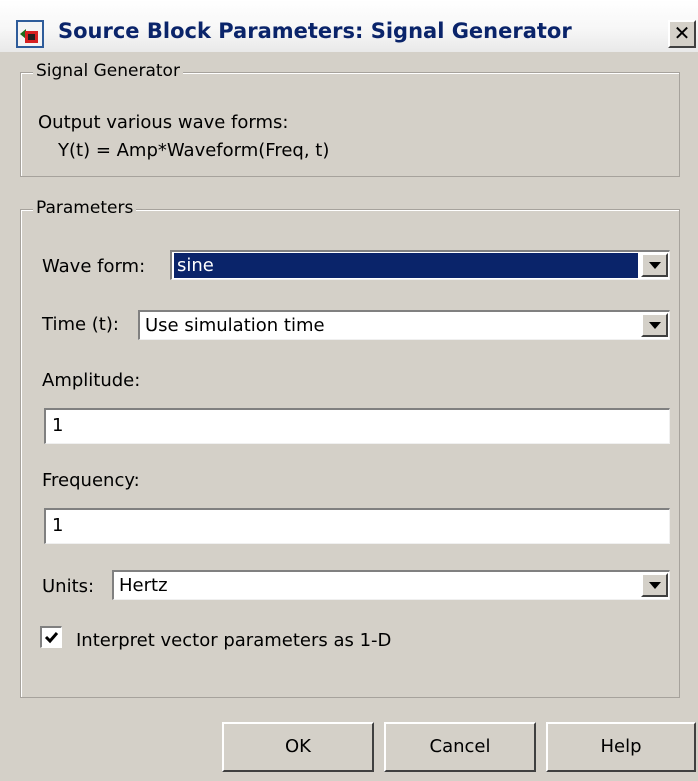 Image resolution: width=698 pixels, height=781 pixels. What do you see at coordinates (621, 747) in the screenshot?
I see `help-button: Help` at bounding box center [621, 747].